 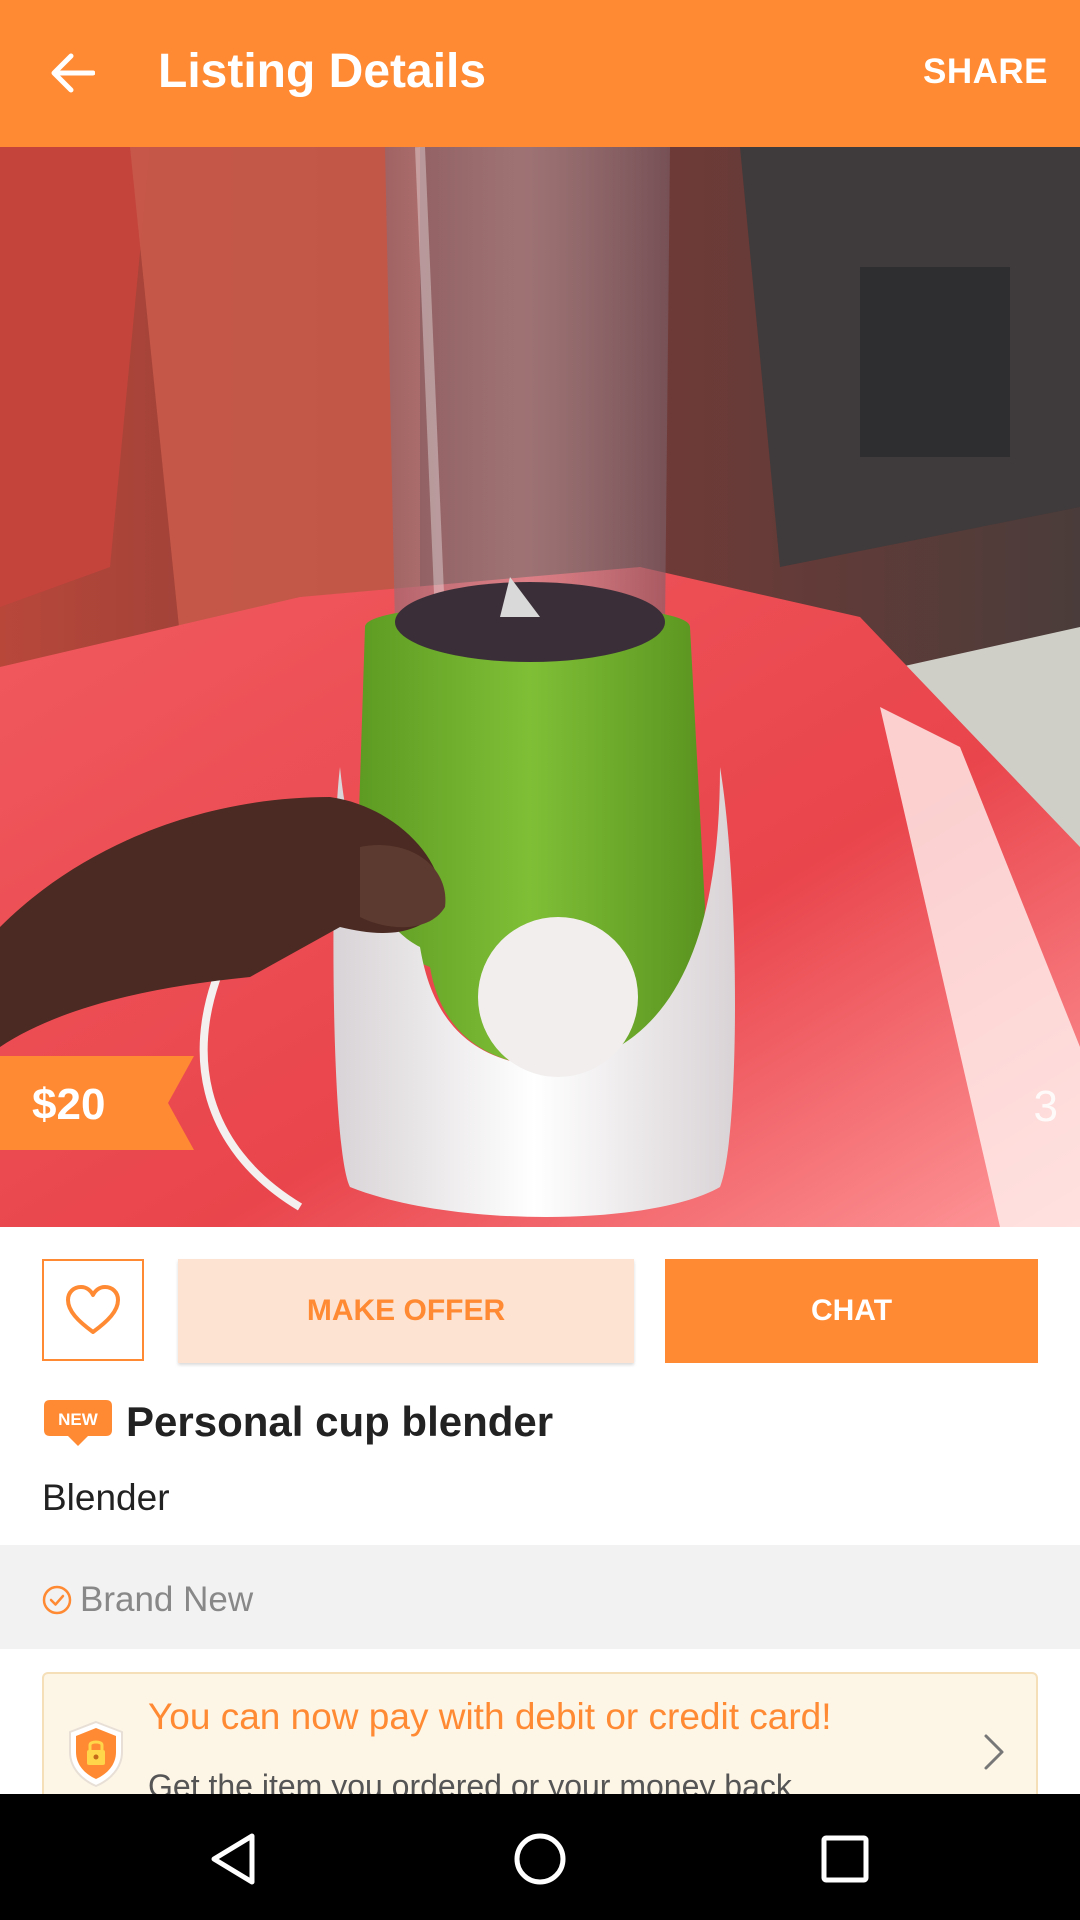 I want to click on back-button, so click(x=72, y=73).